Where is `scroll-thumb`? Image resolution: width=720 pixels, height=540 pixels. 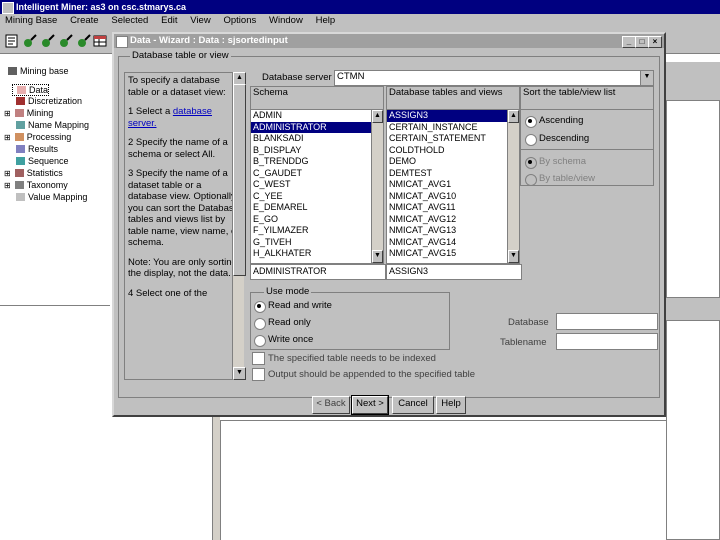 scroll-thumb is located at coordinates (239, 180).